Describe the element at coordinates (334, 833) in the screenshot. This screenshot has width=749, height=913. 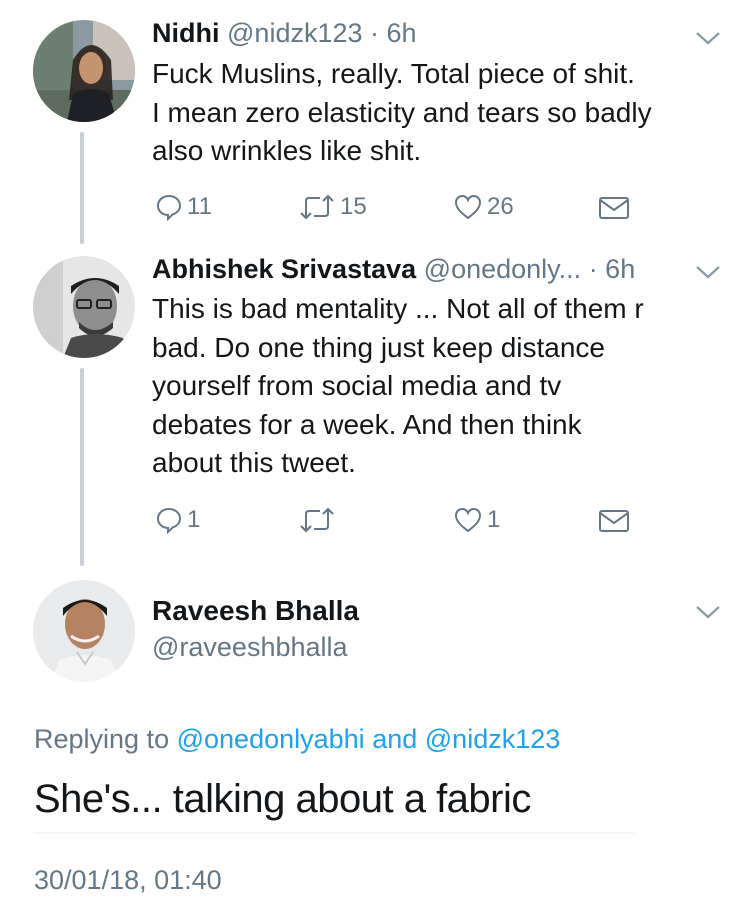
I see `divider` at that location.